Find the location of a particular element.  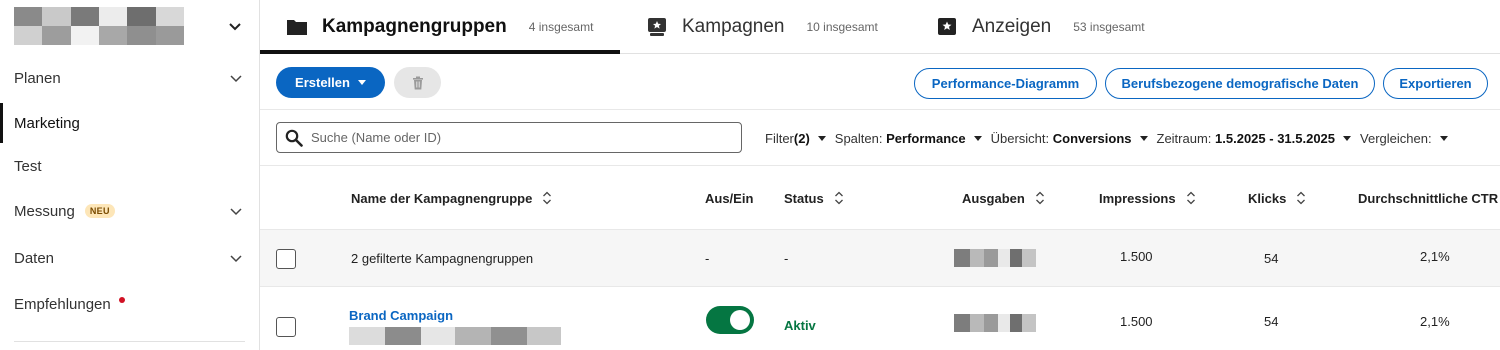

sidebar-item-planen: Planen is located at coordinates (129, 78).